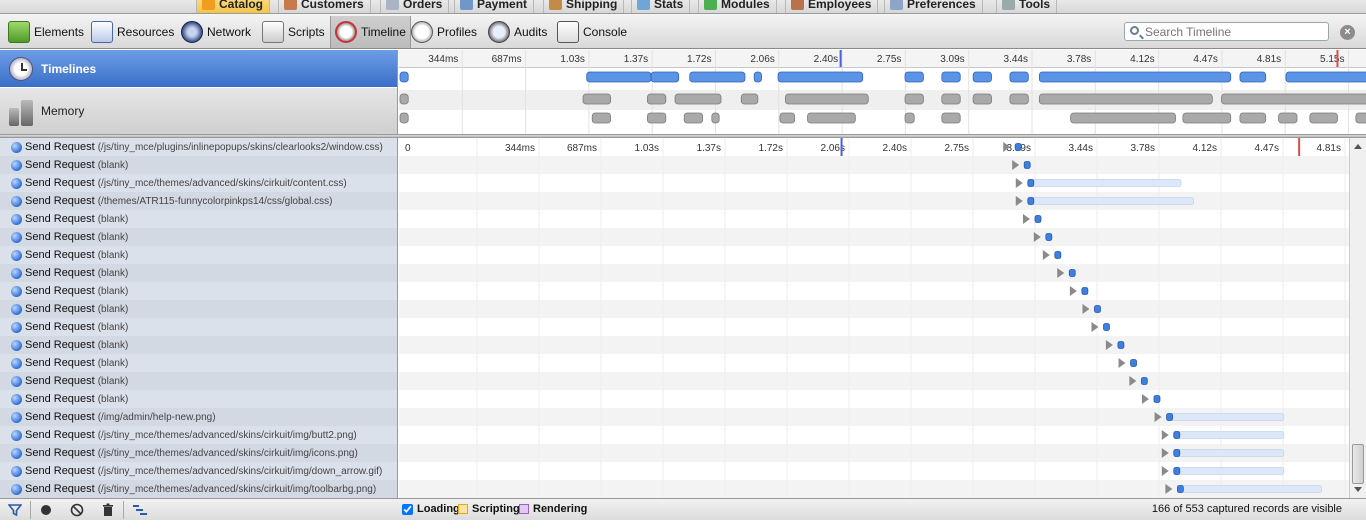 The width and height of the screenshot is (1366, 529). What do you see at coordinates (553, 509) in the screenshot?
I see `legend-rendering: Rendering` at bounding box center [553, 509].